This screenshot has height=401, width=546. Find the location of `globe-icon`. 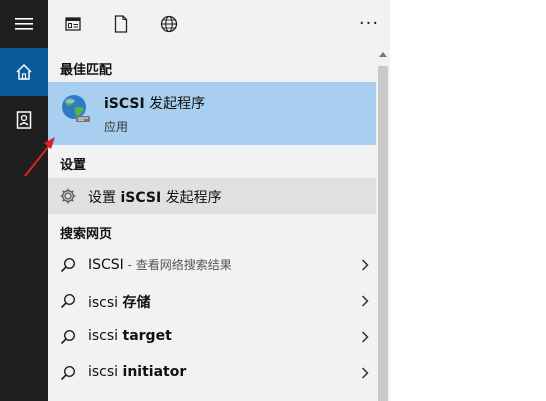

globe-icon is located at coordinates (169, 24).